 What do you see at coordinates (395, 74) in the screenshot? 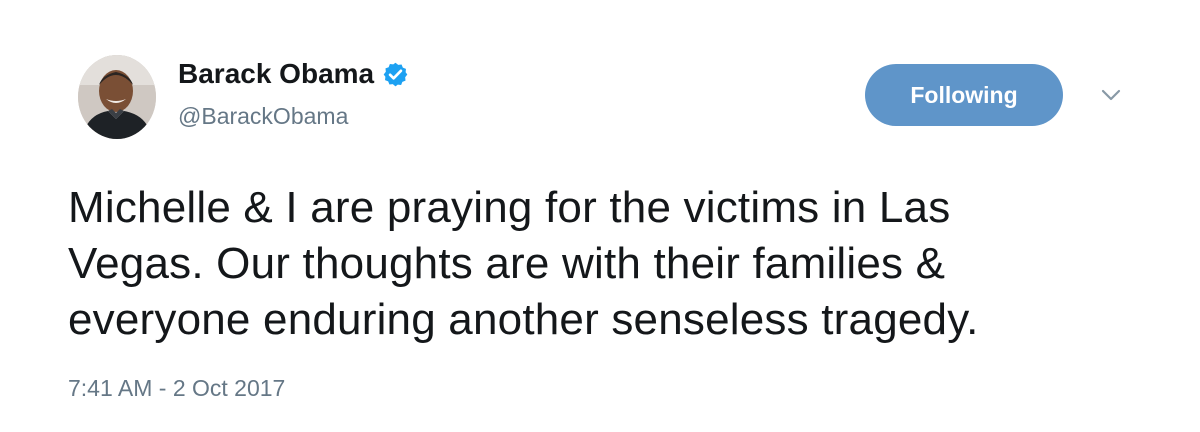
I see `verified-badge-icon` at bounding box center [395, 74].